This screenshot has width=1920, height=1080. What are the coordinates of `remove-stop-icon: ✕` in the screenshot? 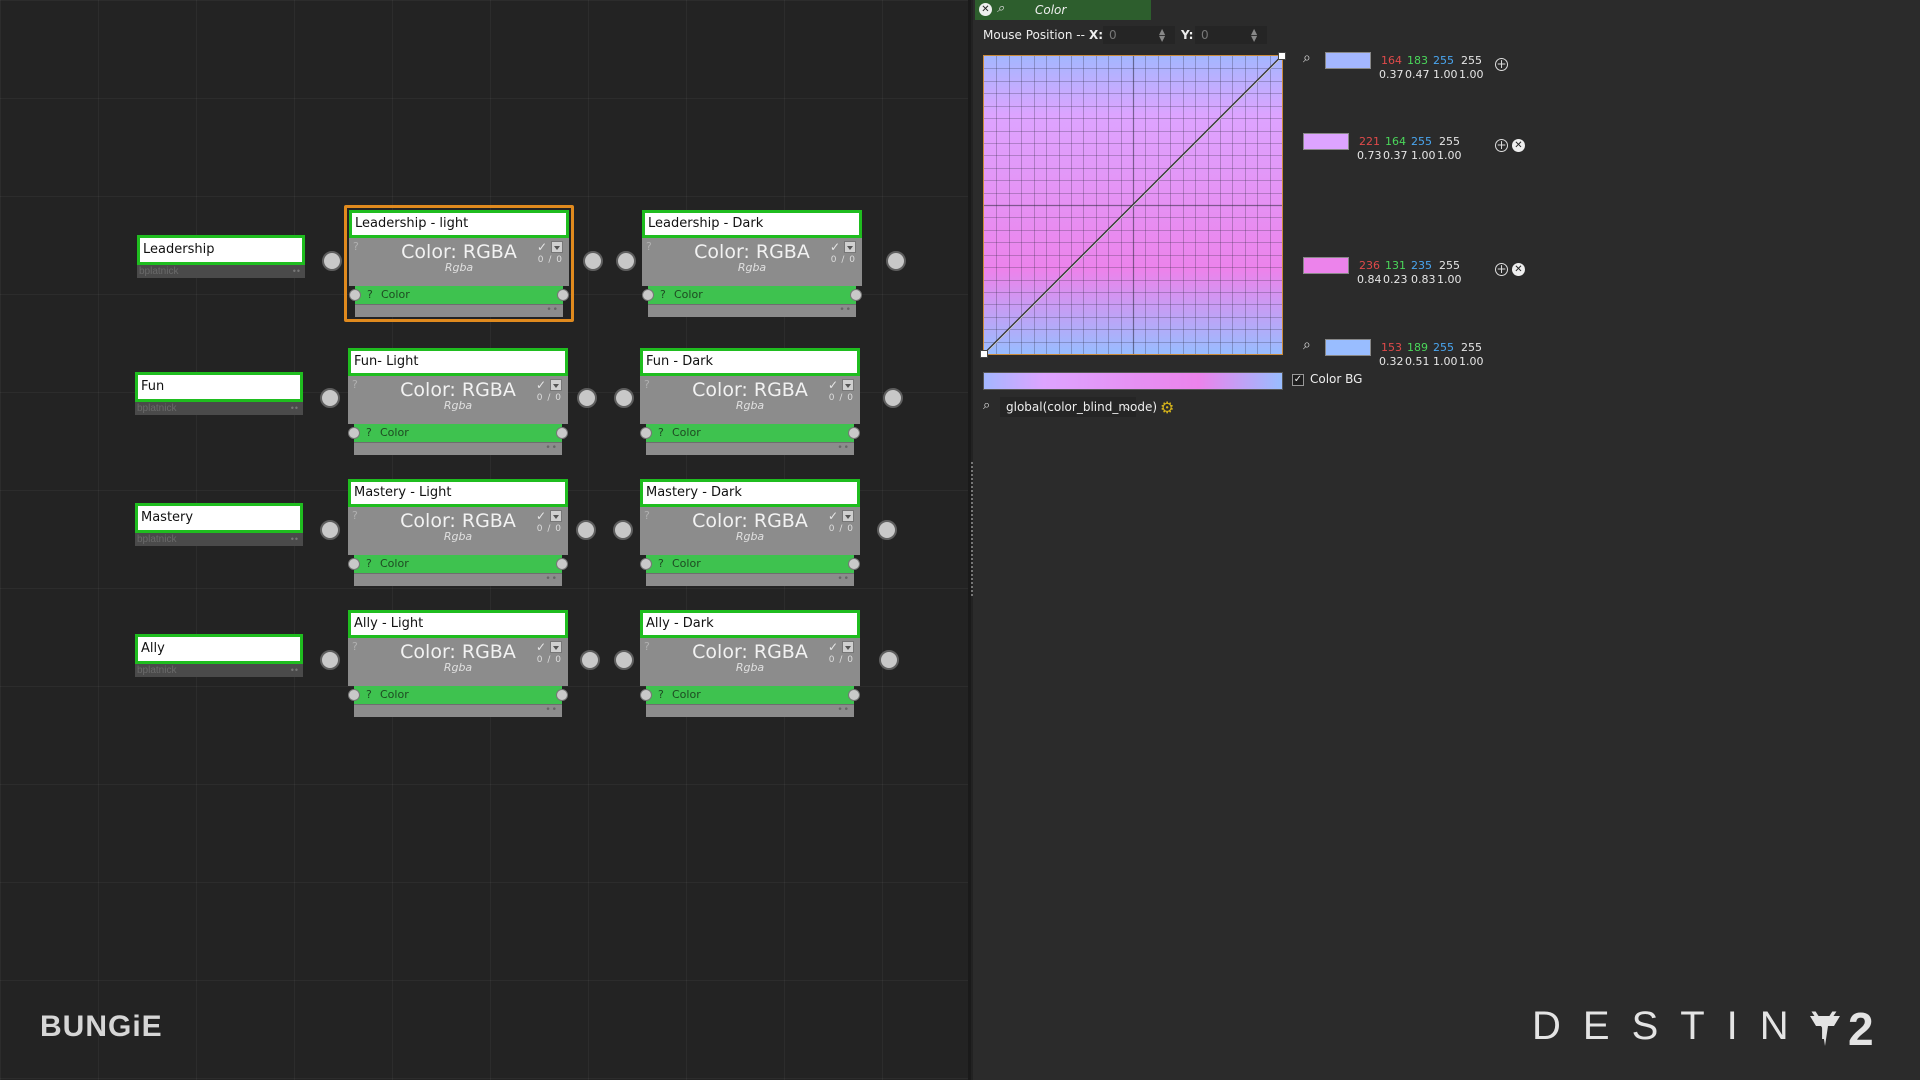 It's located at (1518, 145).